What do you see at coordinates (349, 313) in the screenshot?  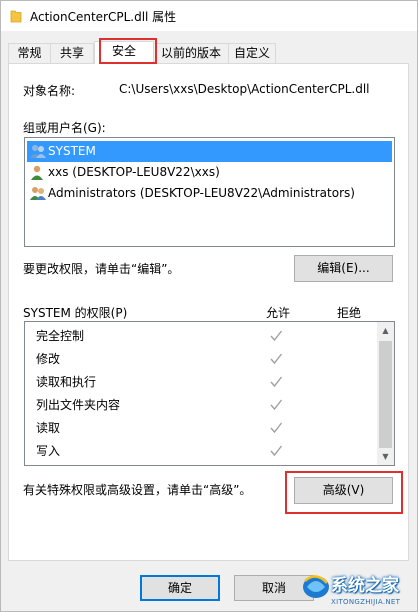 I see `deny-header: 拒绝` at bounding box center [349, 313].